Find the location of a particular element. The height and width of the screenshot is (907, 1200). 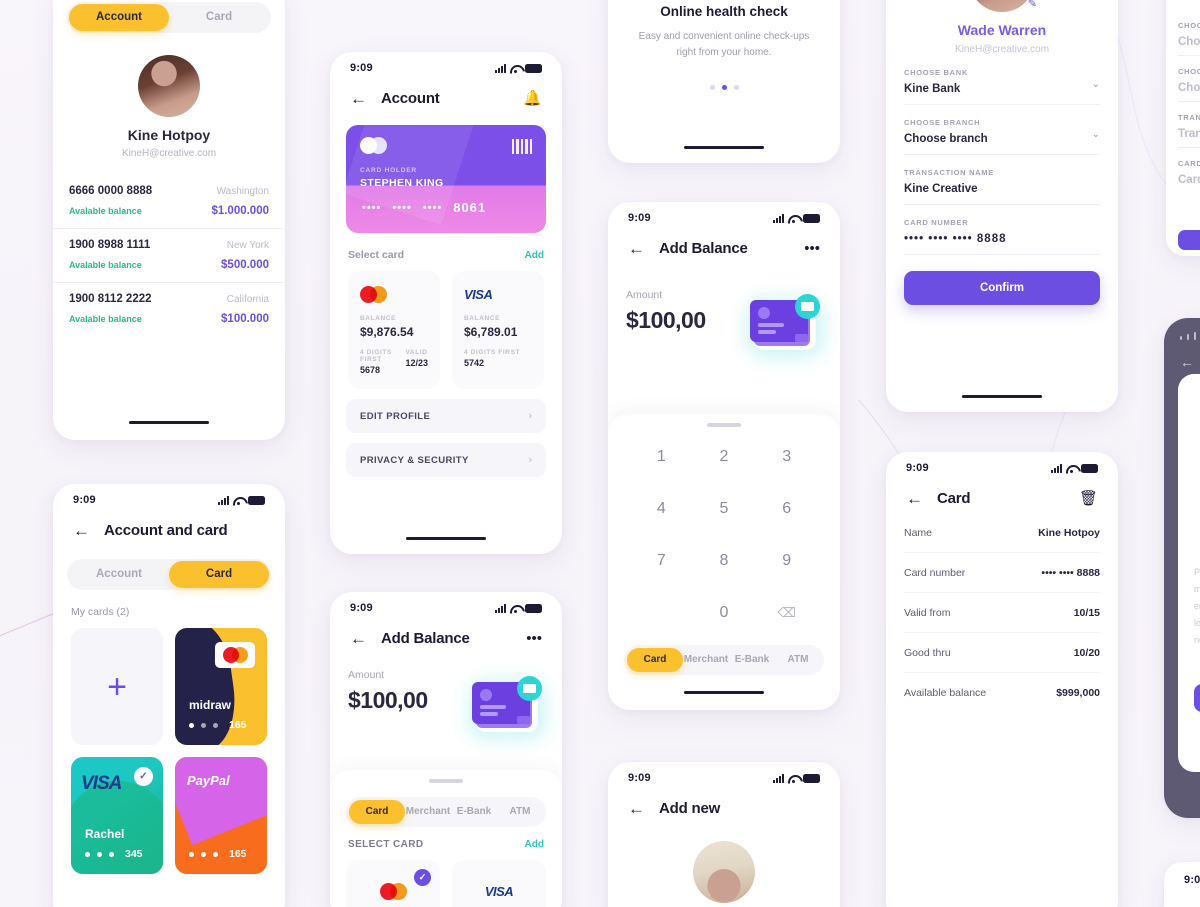

field-choose-branch: CHOOSE BRANCH Choose branch ⌄ is located at coordinates (1002, 130).